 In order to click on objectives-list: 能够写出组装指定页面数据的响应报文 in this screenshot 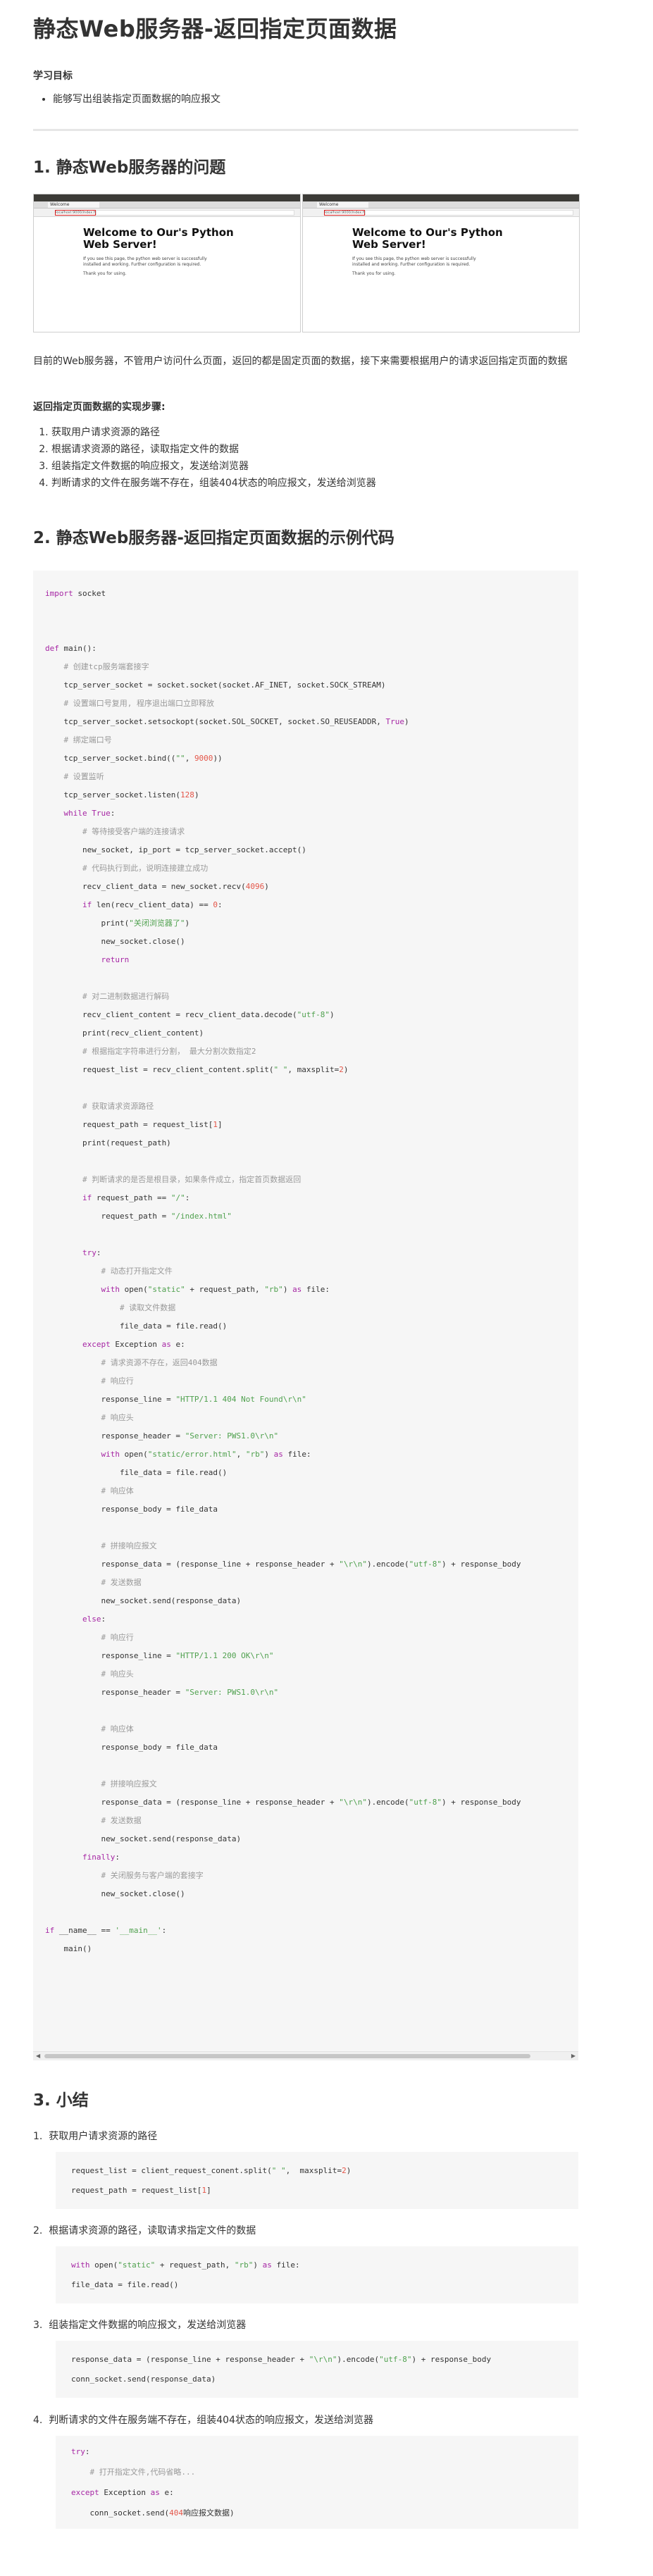, I will do `click(127, 99)`.